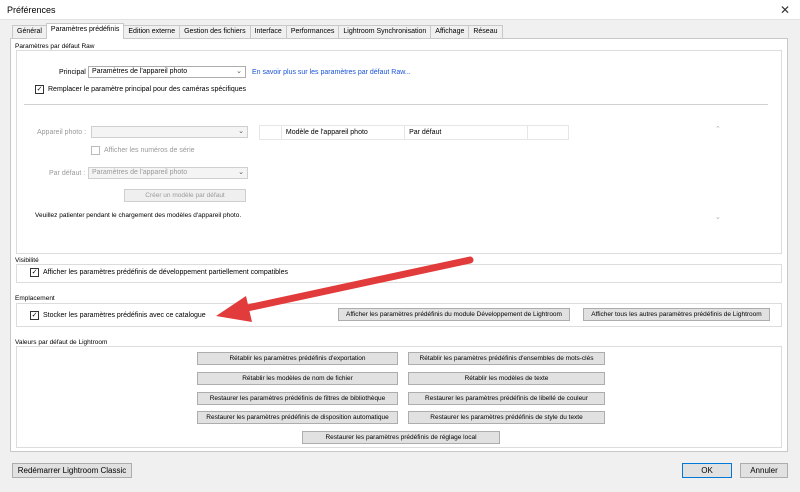 This screenshot has height=492, width=800. Describe the element at coordinates (72, 470) in the screenshot. I see `restart-lightroom-button: Redémarrer Lightroom Classic` at that location.